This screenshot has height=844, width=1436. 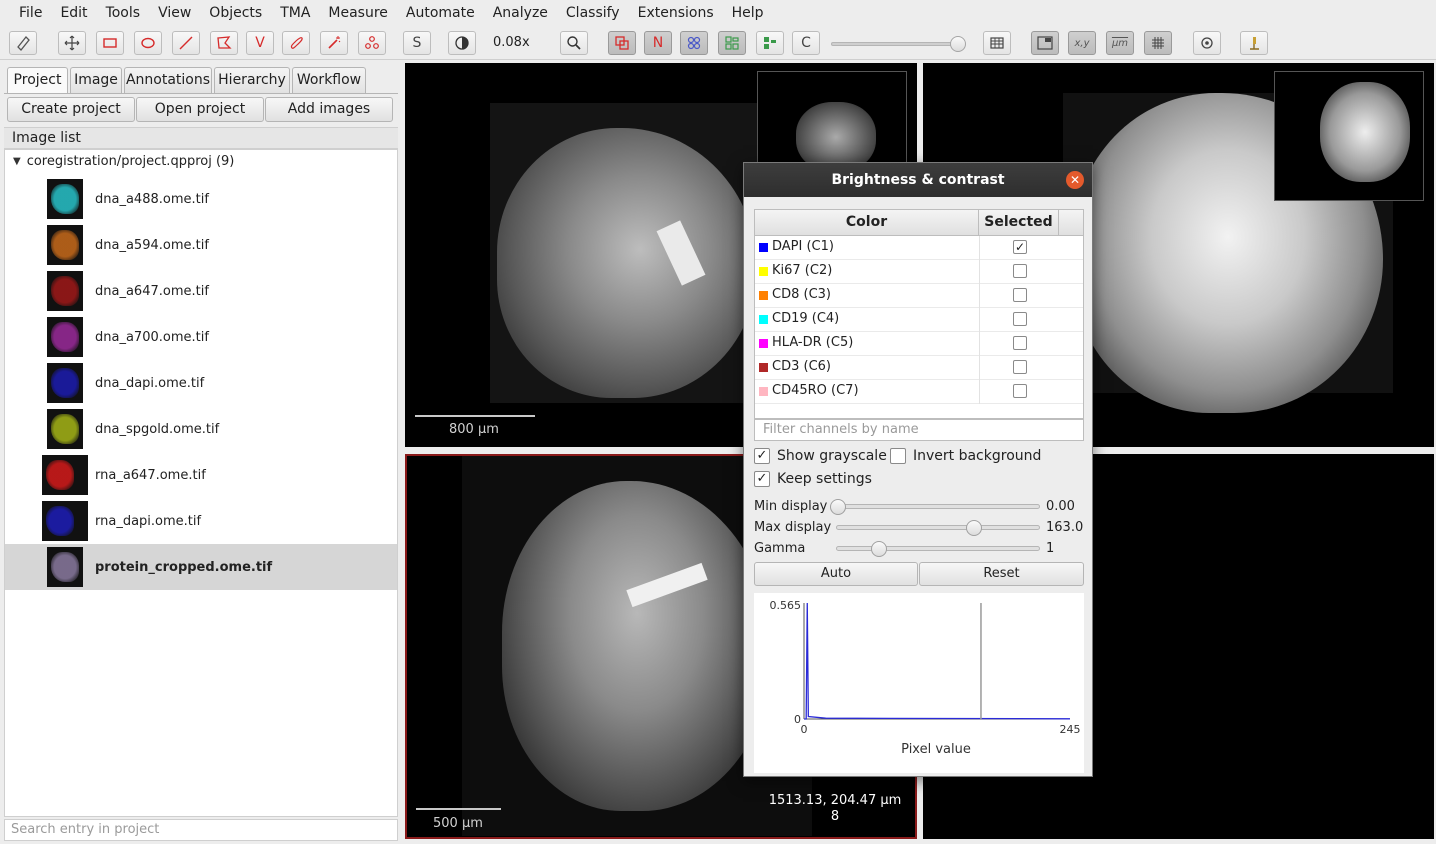 What do you see at coordinates (295, 13) in the screenshot?
I see `menu-tma: TMA` at bounding box center [295, 13].